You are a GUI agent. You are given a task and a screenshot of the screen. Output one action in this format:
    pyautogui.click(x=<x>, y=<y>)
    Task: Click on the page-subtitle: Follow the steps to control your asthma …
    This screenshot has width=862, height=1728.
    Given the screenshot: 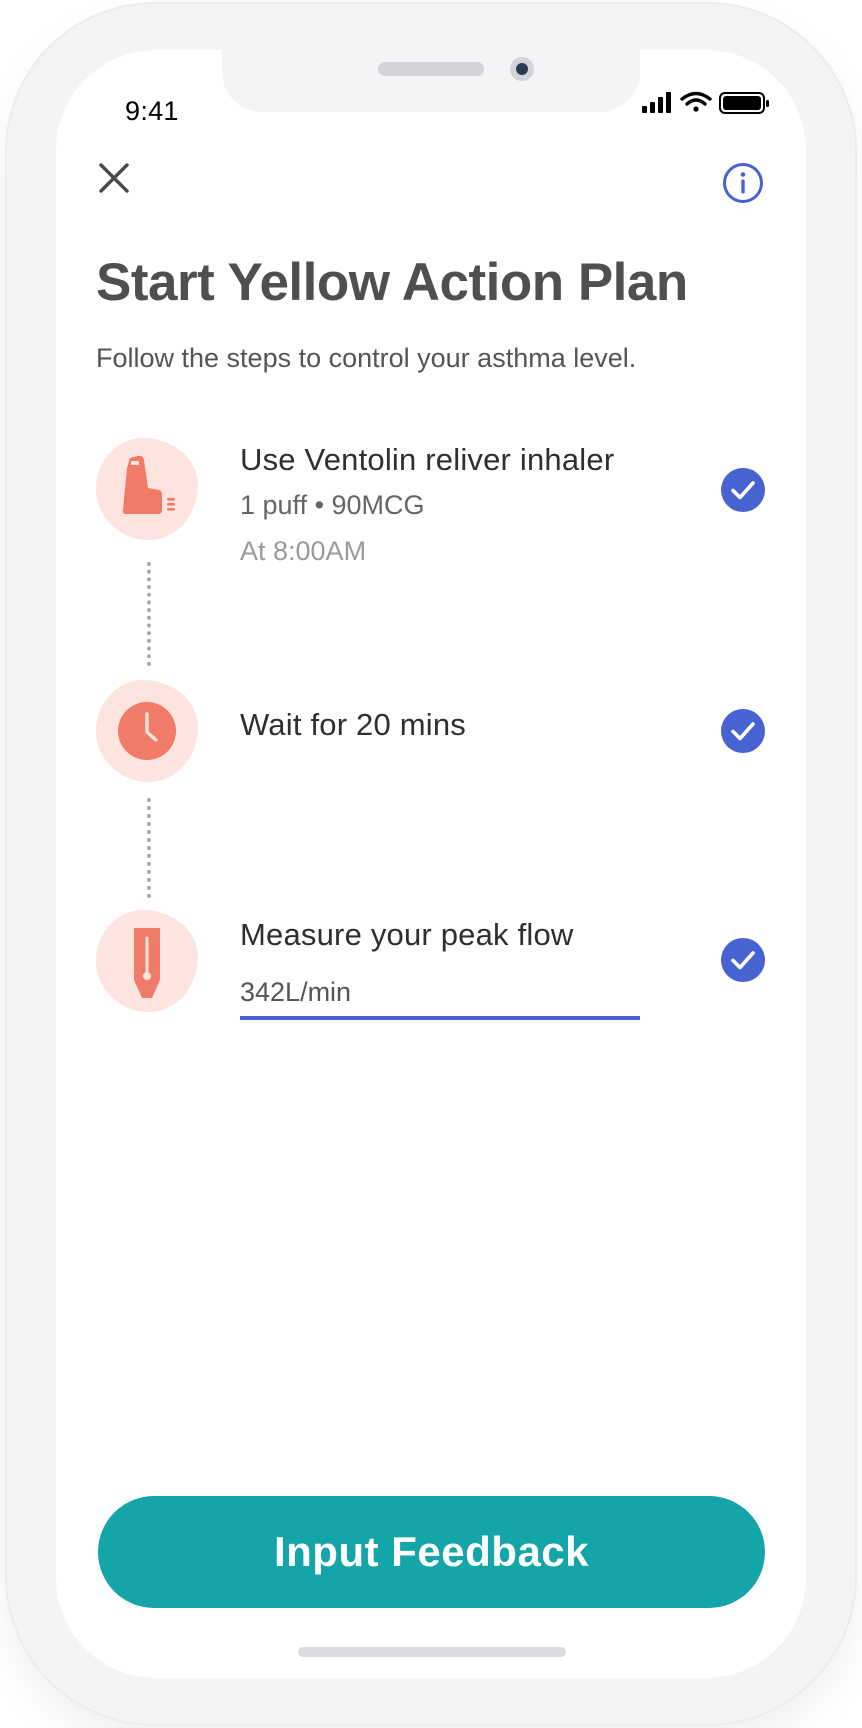 What is the action you would take?
    pyautogui.click(x=366, y=358)
    